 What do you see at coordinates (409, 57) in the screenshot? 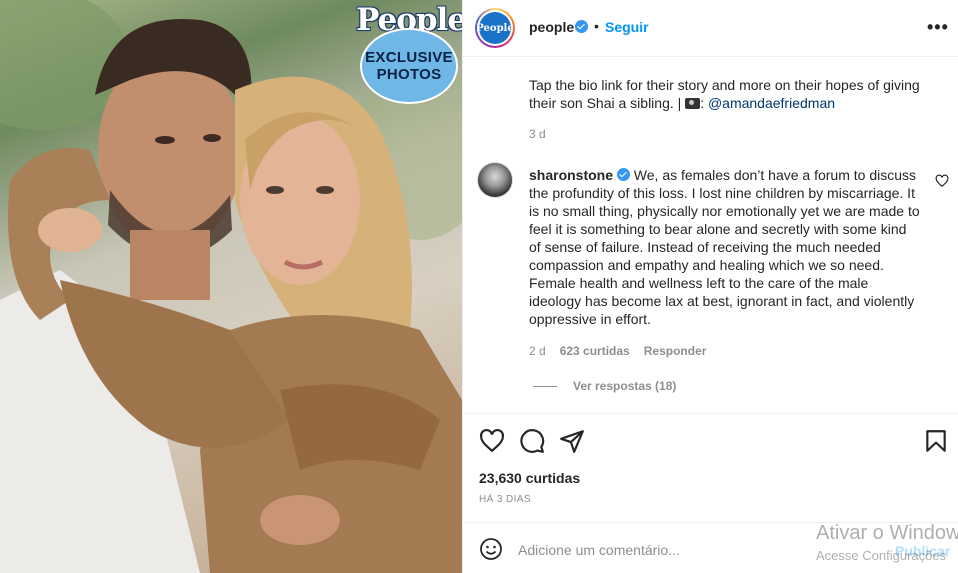
I see `badge-text-exclusive: EXCLUSIVE` at bounding box center [409, 57].